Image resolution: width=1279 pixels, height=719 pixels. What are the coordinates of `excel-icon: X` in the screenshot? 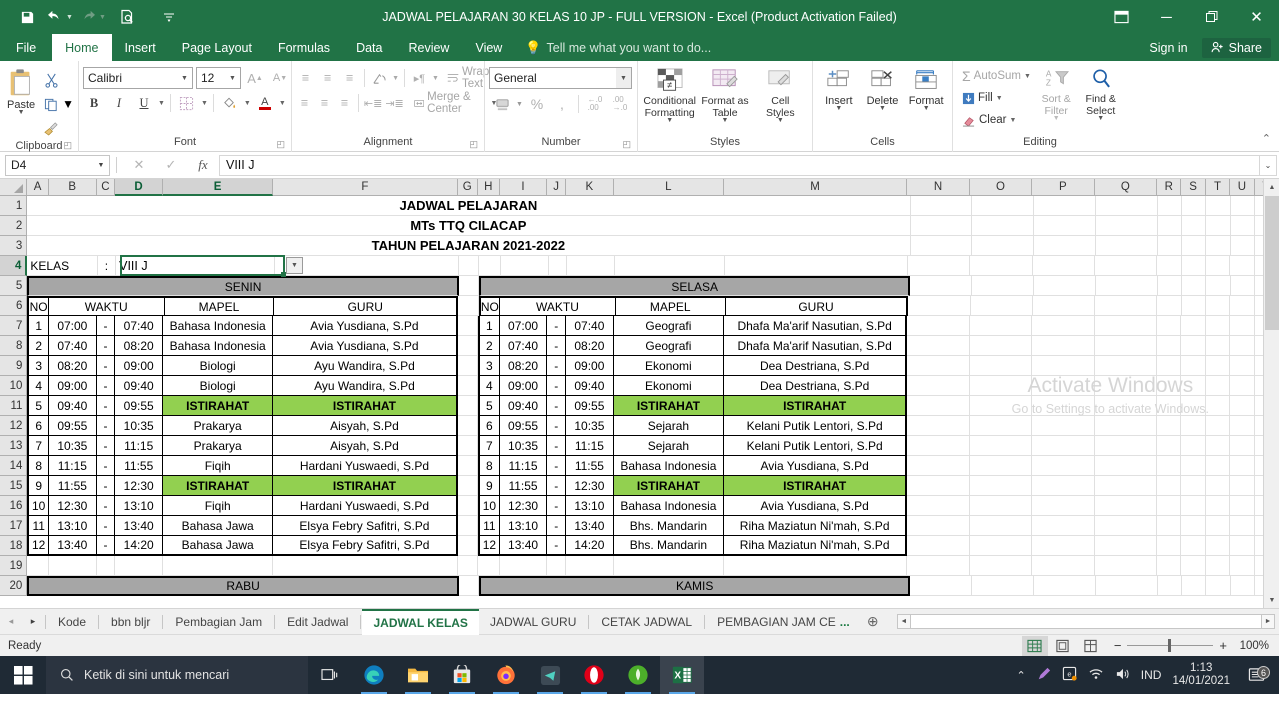 It's located at (682, 675).